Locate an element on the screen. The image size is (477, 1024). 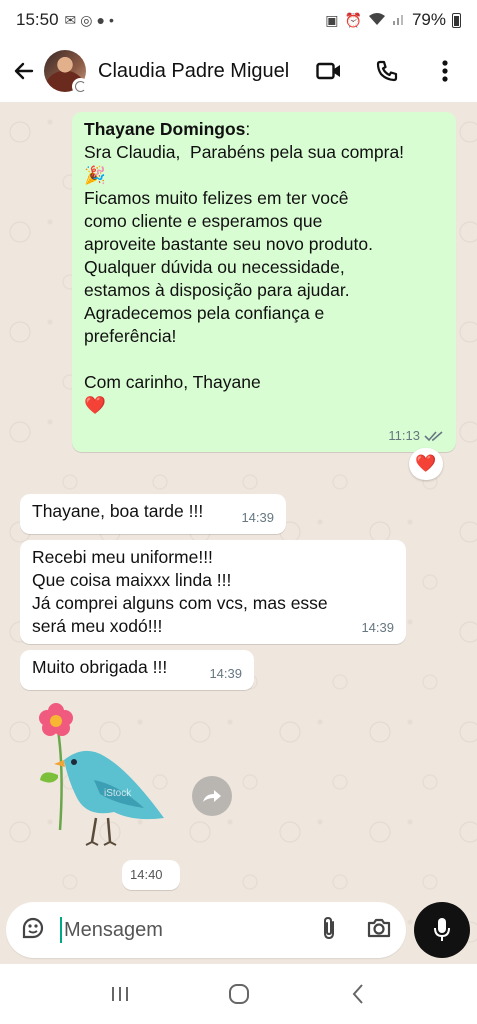
message-time: 11:13 is located at coordinates (416, 435).